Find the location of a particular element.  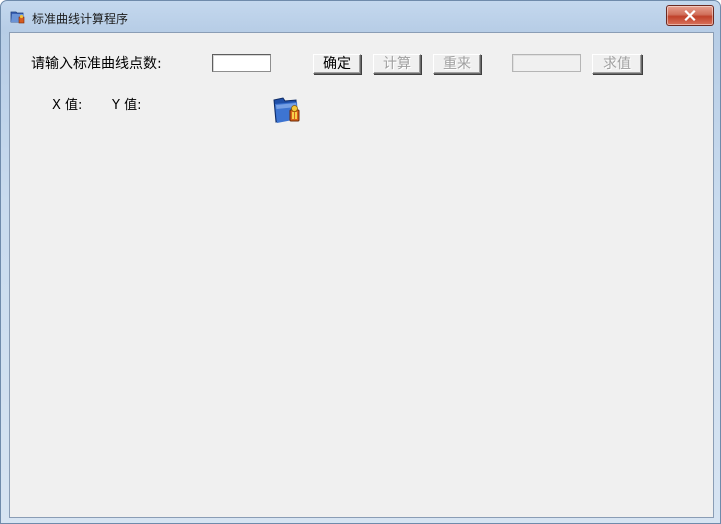

close-button is located at coordinates (690, 15).